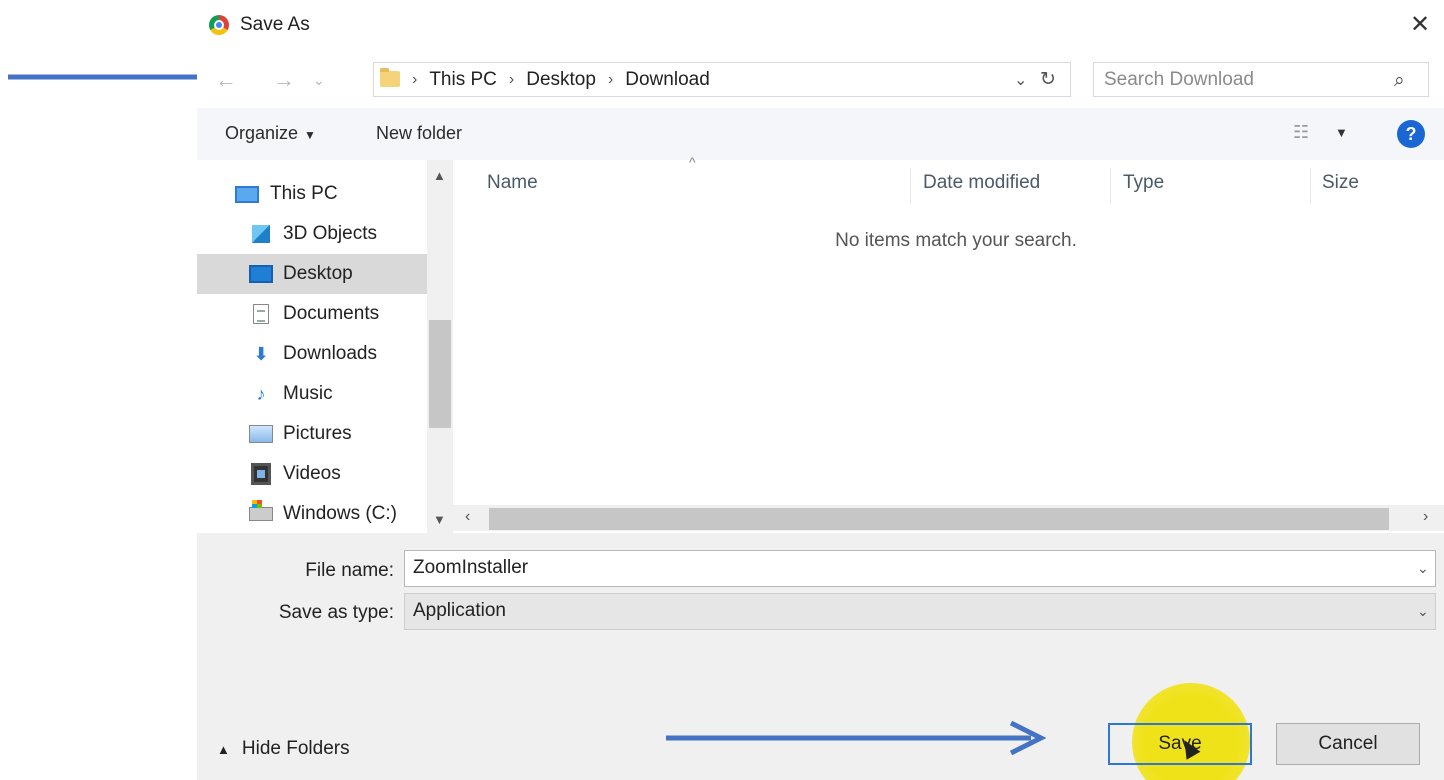 This screenshot has width=1444, height=780. What do you see at coordinates (262, 133) in the screenshot?
I see `organize-label: Organize` at bounding box center [262, 133].